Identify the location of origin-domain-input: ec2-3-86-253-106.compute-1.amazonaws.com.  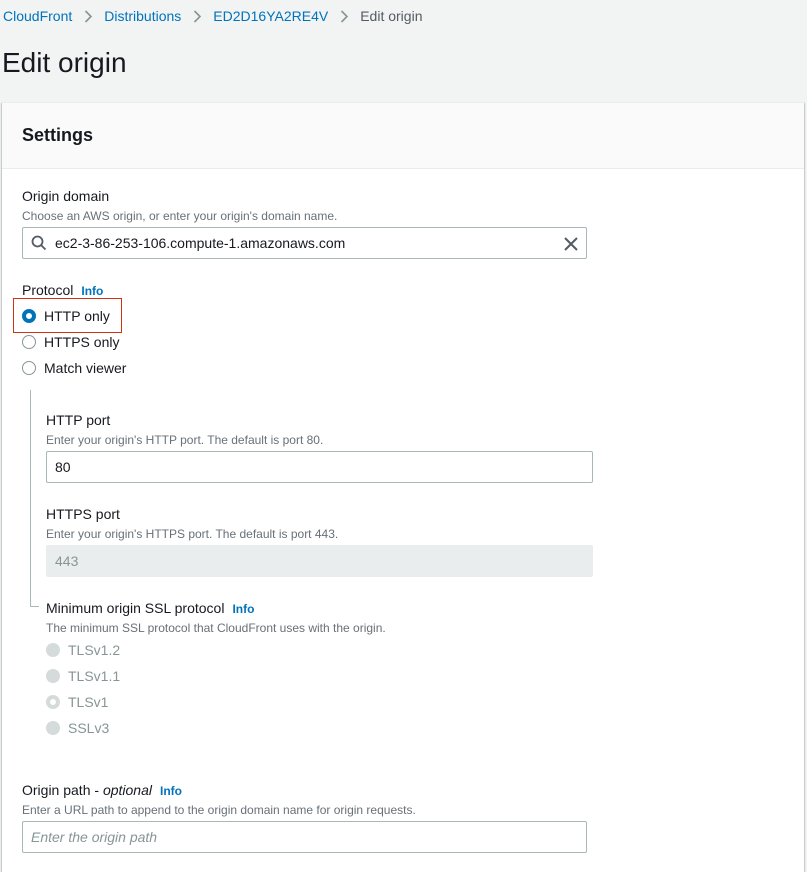
(304, 243).